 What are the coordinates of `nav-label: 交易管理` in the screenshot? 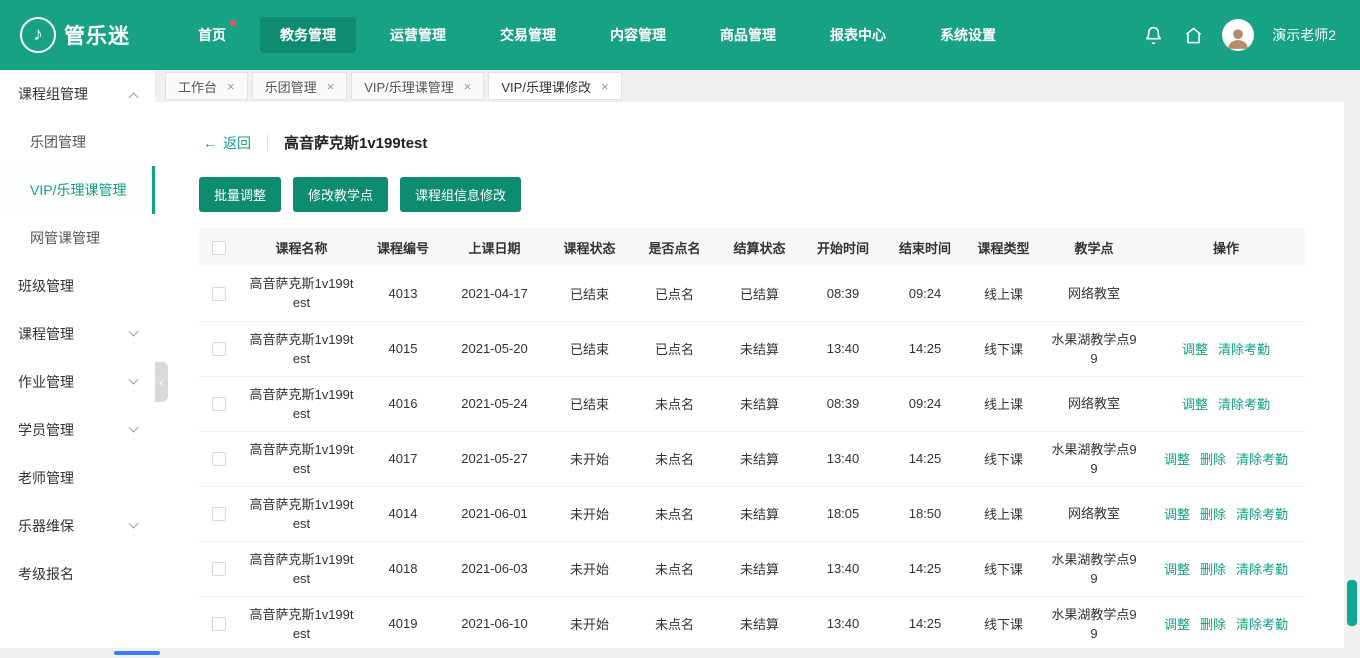 It's located at (528, 35).